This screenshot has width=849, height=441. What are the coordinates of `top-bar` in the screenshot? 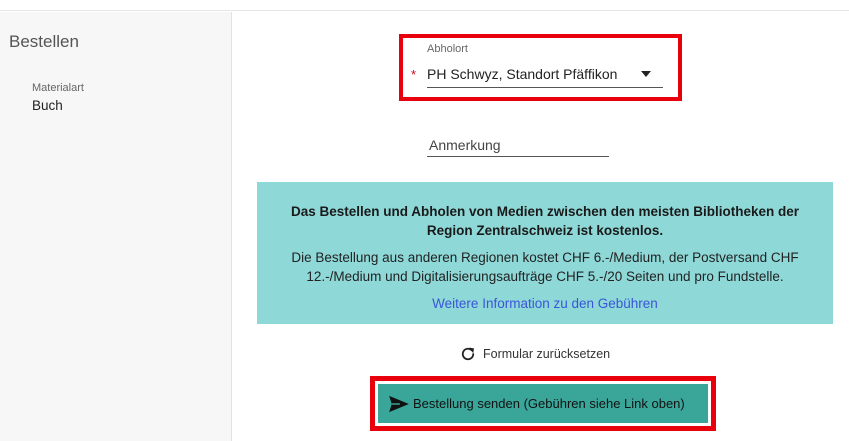 It's located at (424, 5).